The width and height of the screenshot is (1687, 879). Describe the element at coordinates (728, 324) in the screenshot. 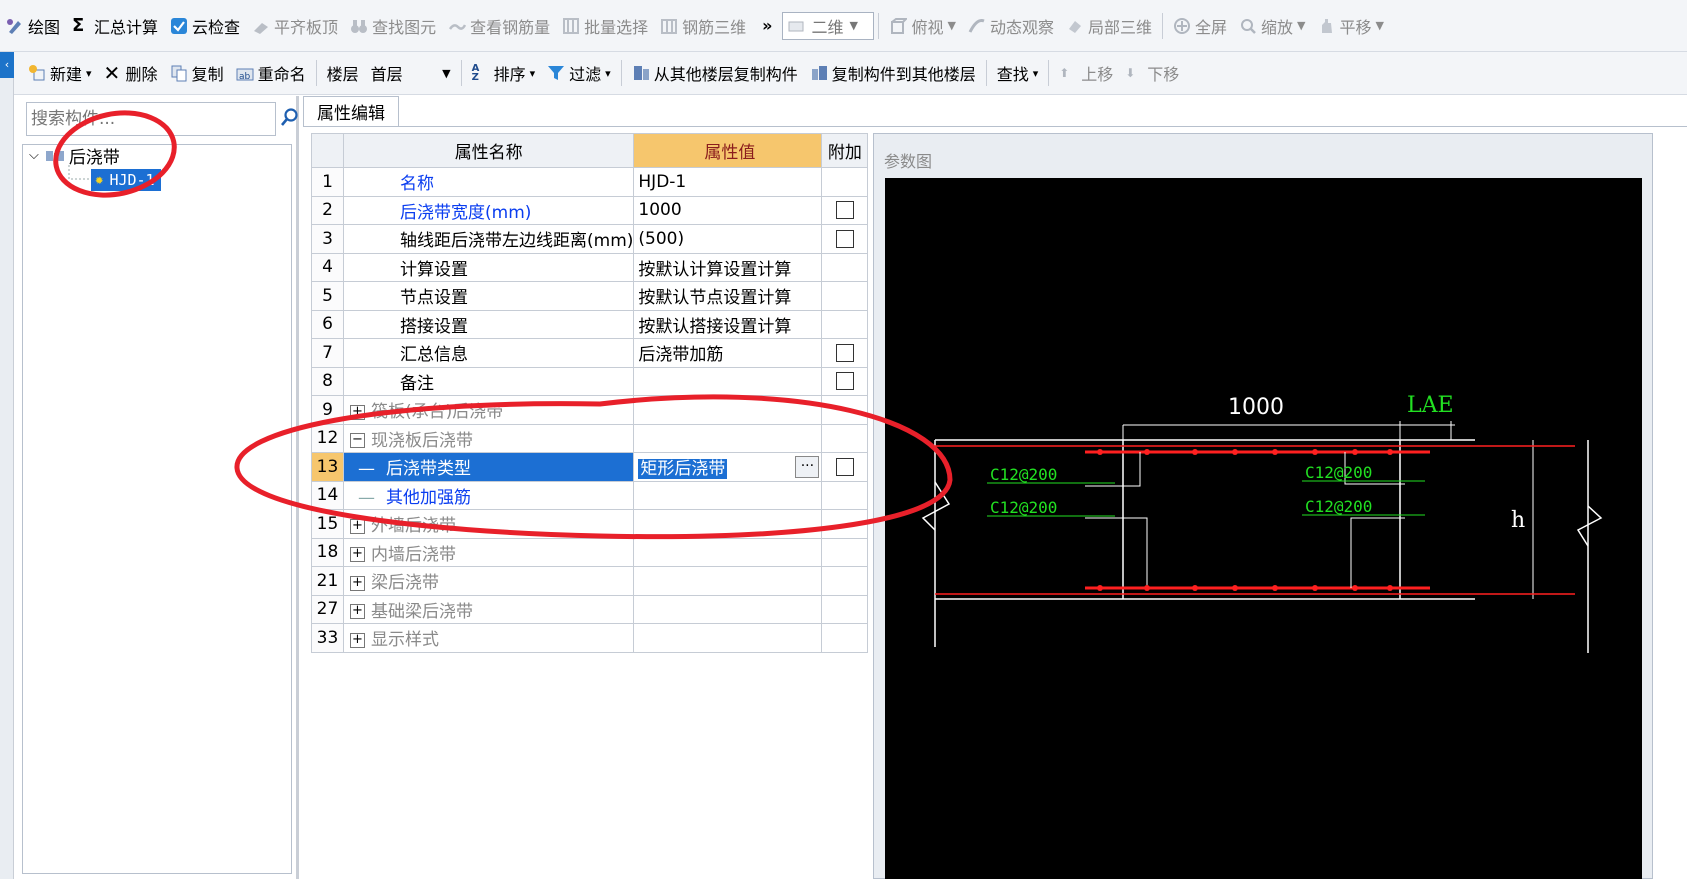

I see `property-value-cell: 按默认搭接设置计算` at that location.